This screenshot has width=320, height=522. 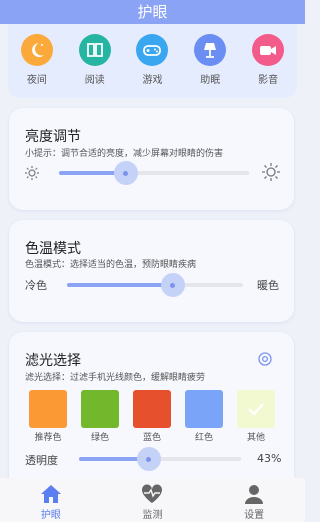 I want to click on mode-game: 游戏, so click(x=152, y=66).